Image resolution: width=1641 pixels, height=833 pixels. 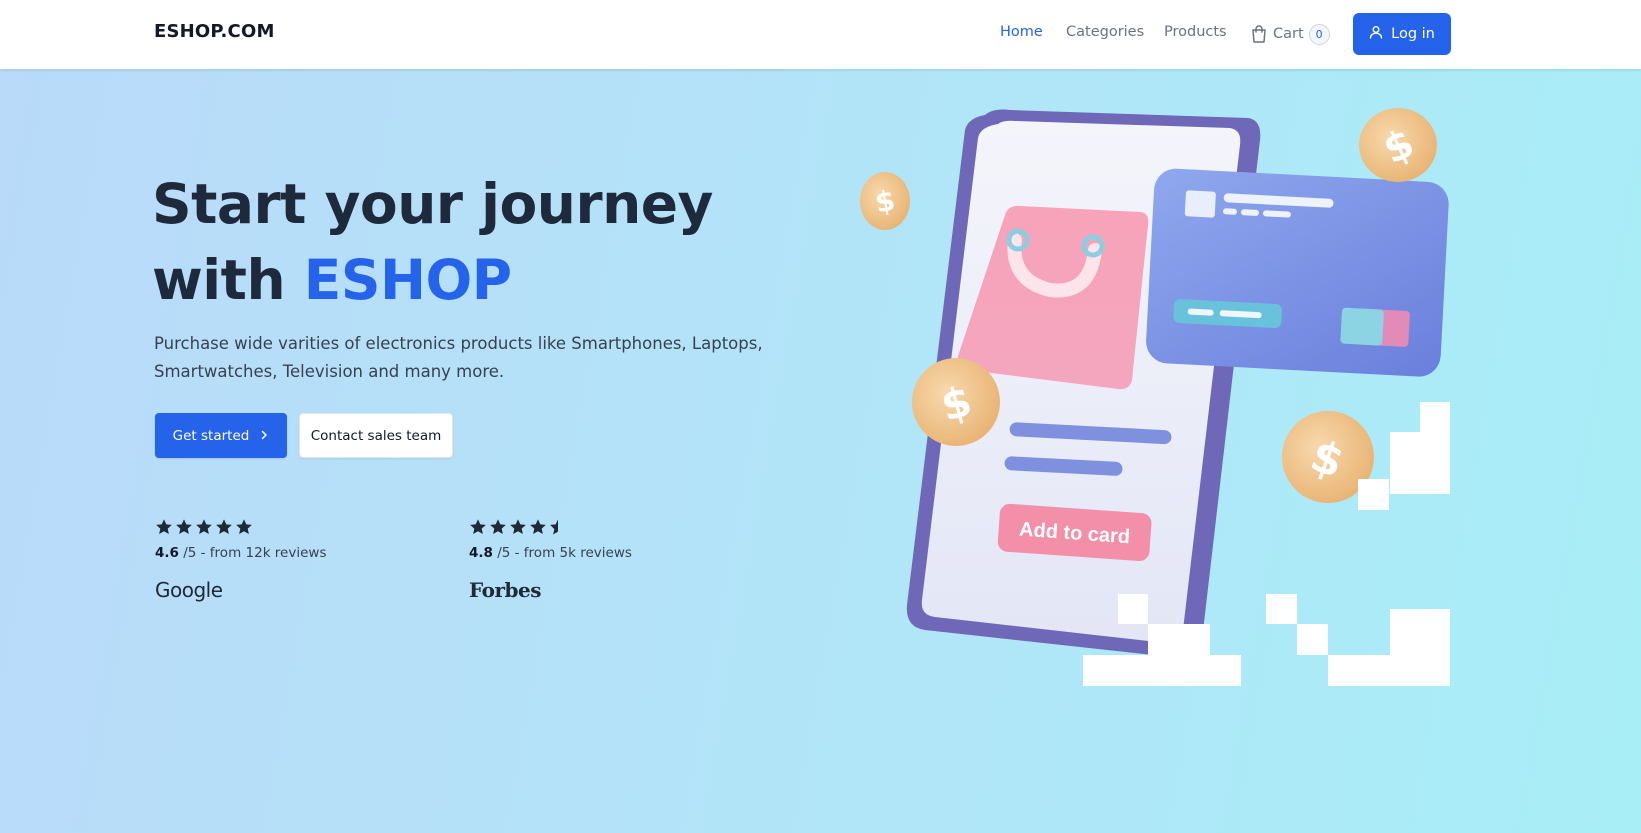 What do you see at coordinates (481, 553) in the screenshot?
I see `rating-score: 4.8` at bounding box center [481, 553].